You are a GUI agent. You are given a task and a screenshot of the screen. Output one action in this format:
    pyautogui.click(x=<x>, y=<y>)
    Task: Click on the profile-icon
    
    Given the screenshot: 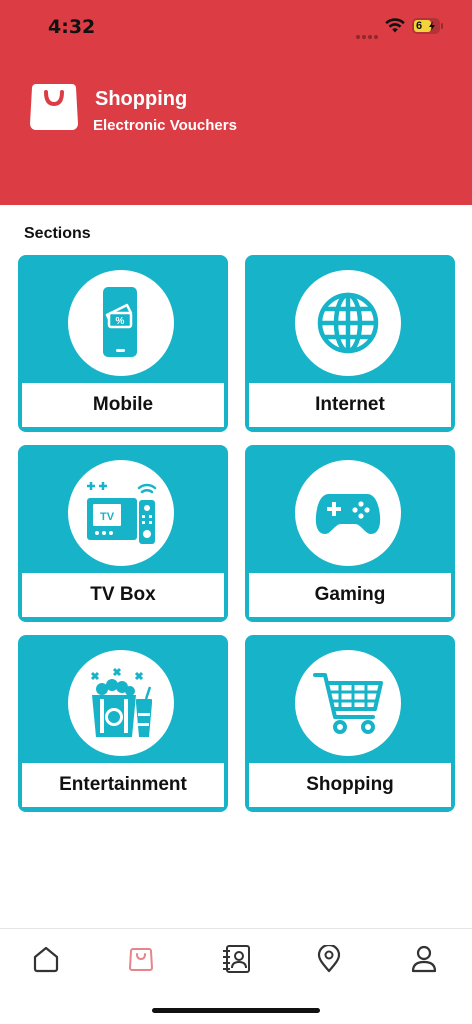 What is the action you would take?
    pyautogui.click(x=424, y=959)
    